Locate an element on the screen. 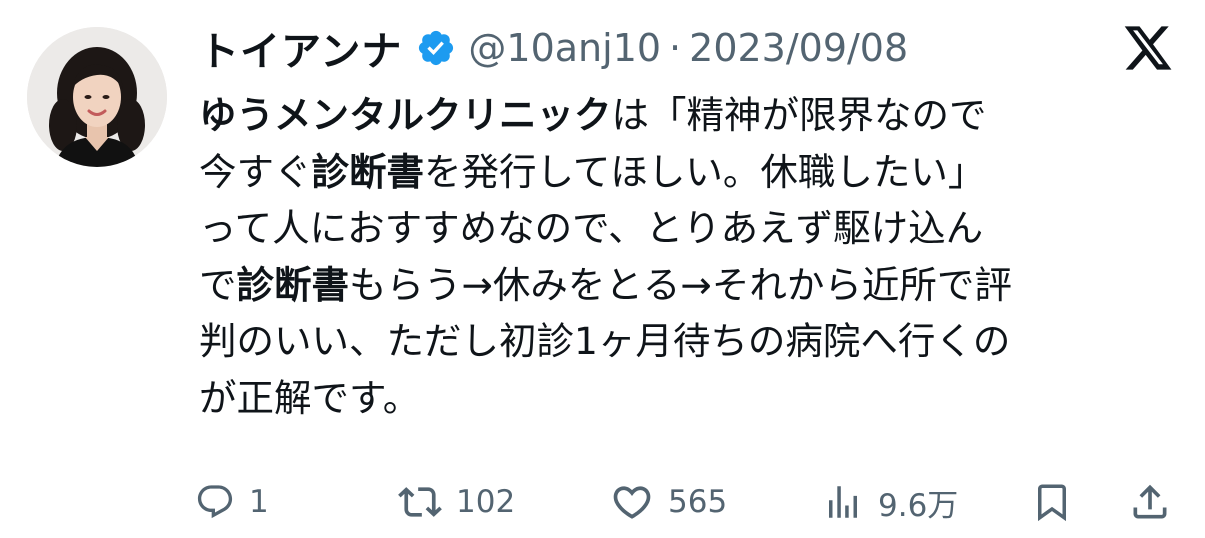  tweet-text-line: が正解です。 is located at coordinates (694, 398).